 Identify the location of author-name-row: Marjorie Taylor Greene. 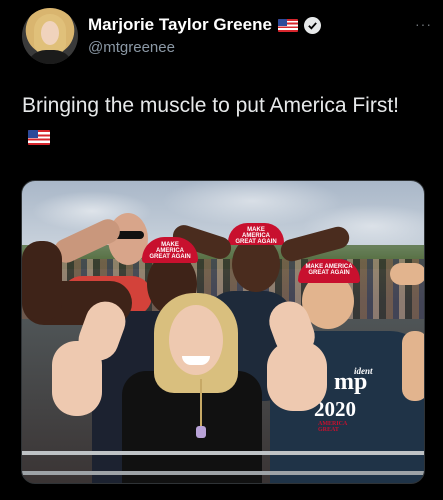
(204, 25).